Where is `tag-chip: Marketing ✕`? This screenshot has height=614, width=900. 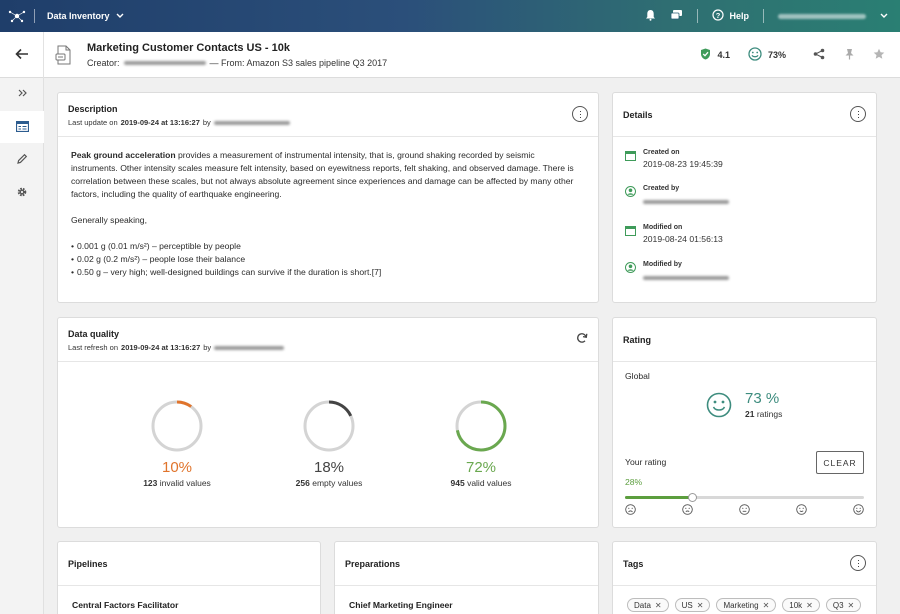 tag-chip: Marketing ✕ is located at coordinates (746, 605).